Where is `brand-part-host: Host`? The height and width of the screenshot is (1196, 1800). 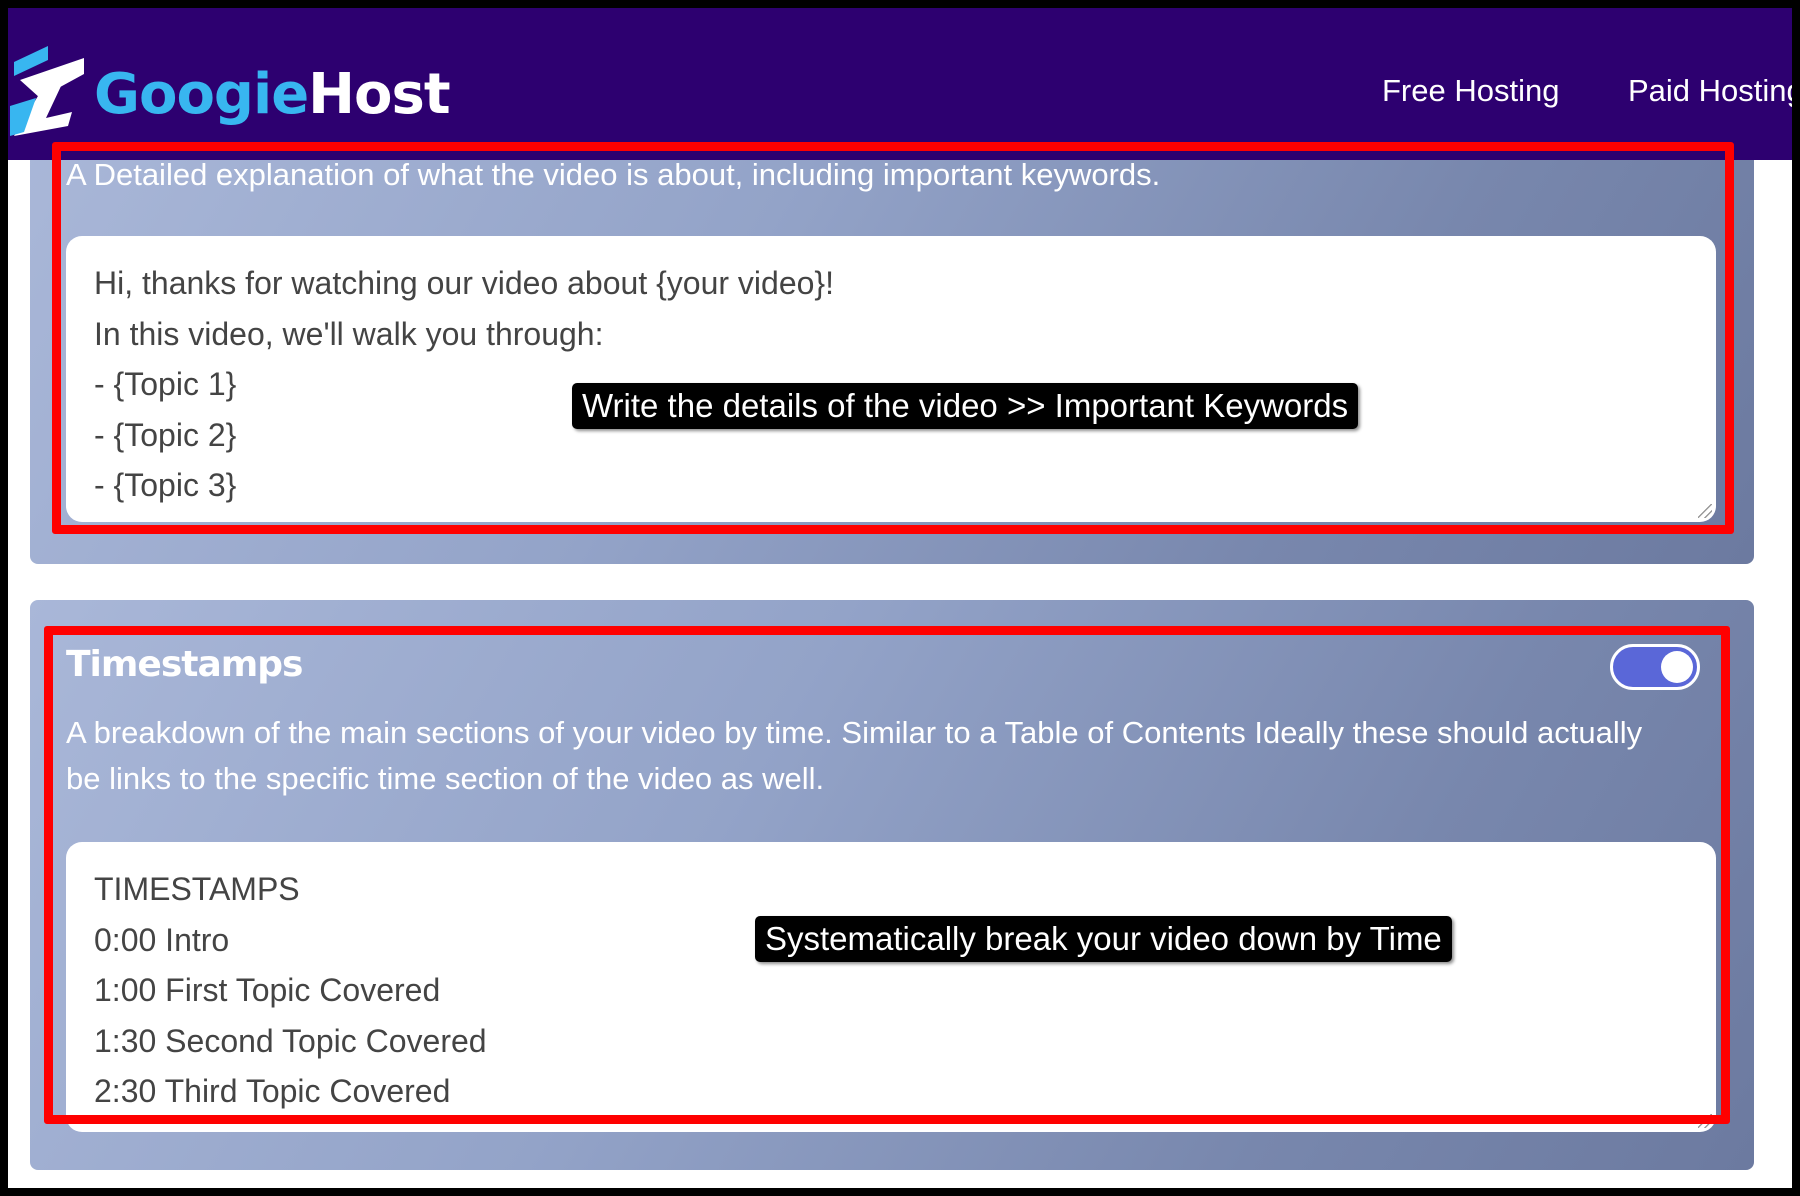 brand-part-host: Host is located at coordinates (379, 94).